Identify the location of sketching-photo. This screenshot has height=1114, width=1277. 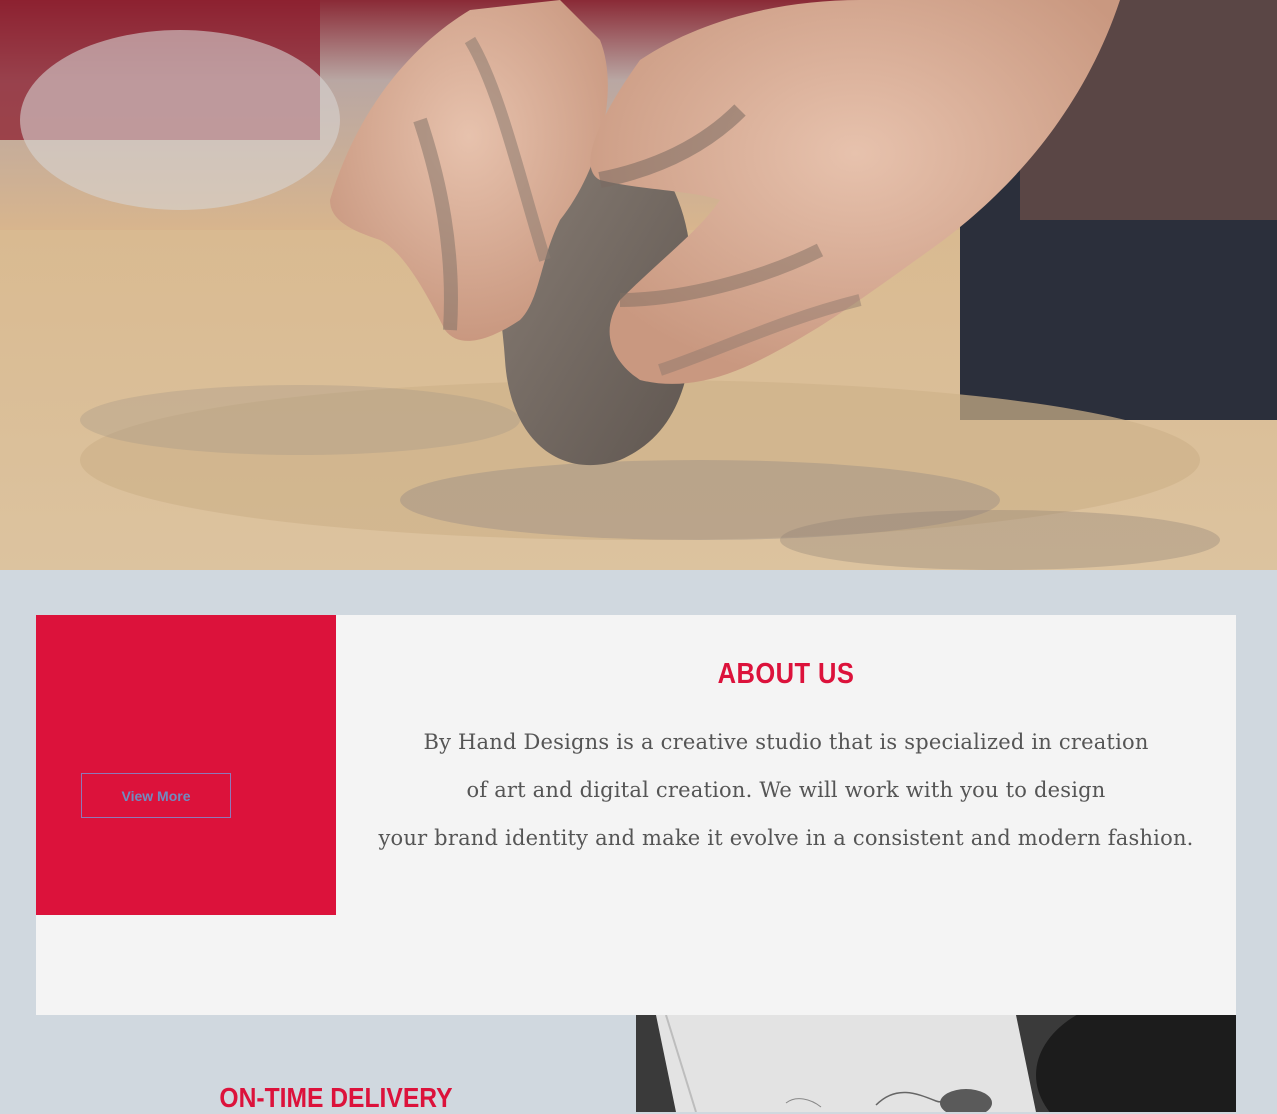
(936, 1063).